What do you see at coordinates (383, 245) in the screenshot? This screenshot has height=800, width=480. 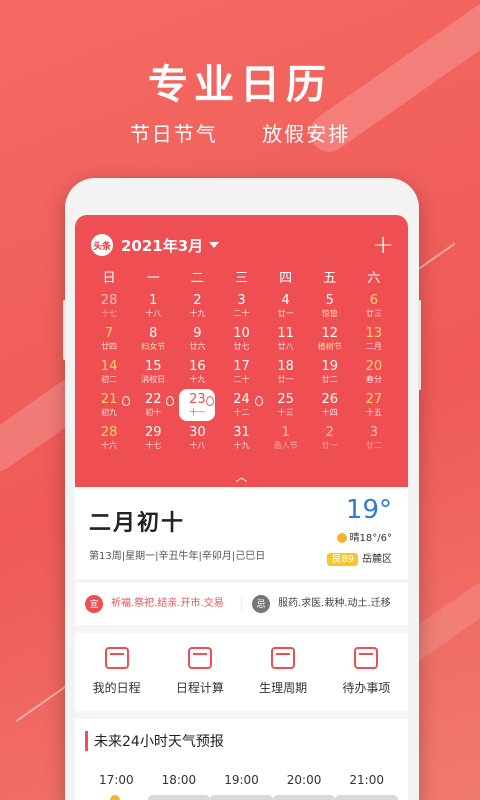 I see `add-icon: +` at bounding box center [383, 245].